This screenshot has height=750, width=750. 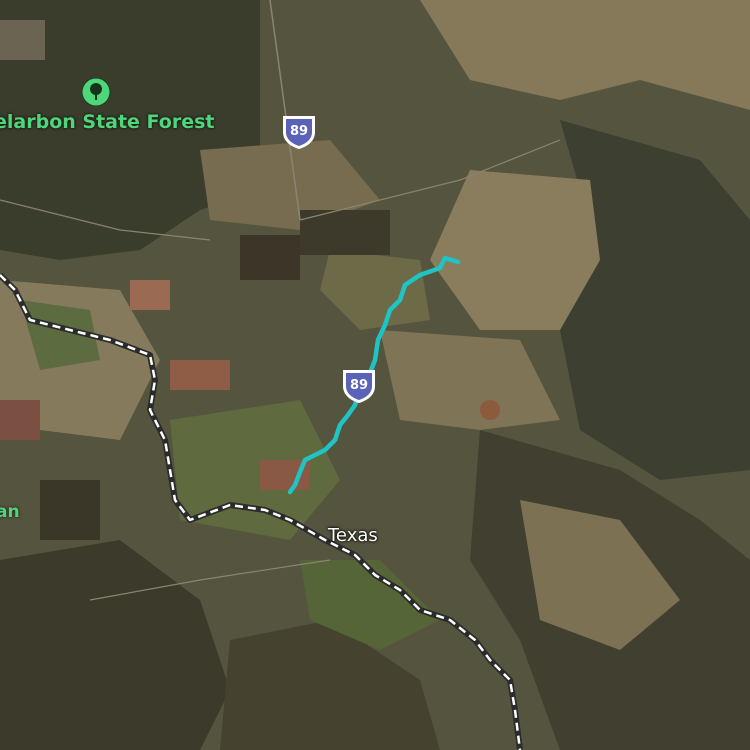 What do you see at coordinates (107, 122) in the screenshot?
I see `poi-label: elarbon State Forest` at bounding box center [107, 122].